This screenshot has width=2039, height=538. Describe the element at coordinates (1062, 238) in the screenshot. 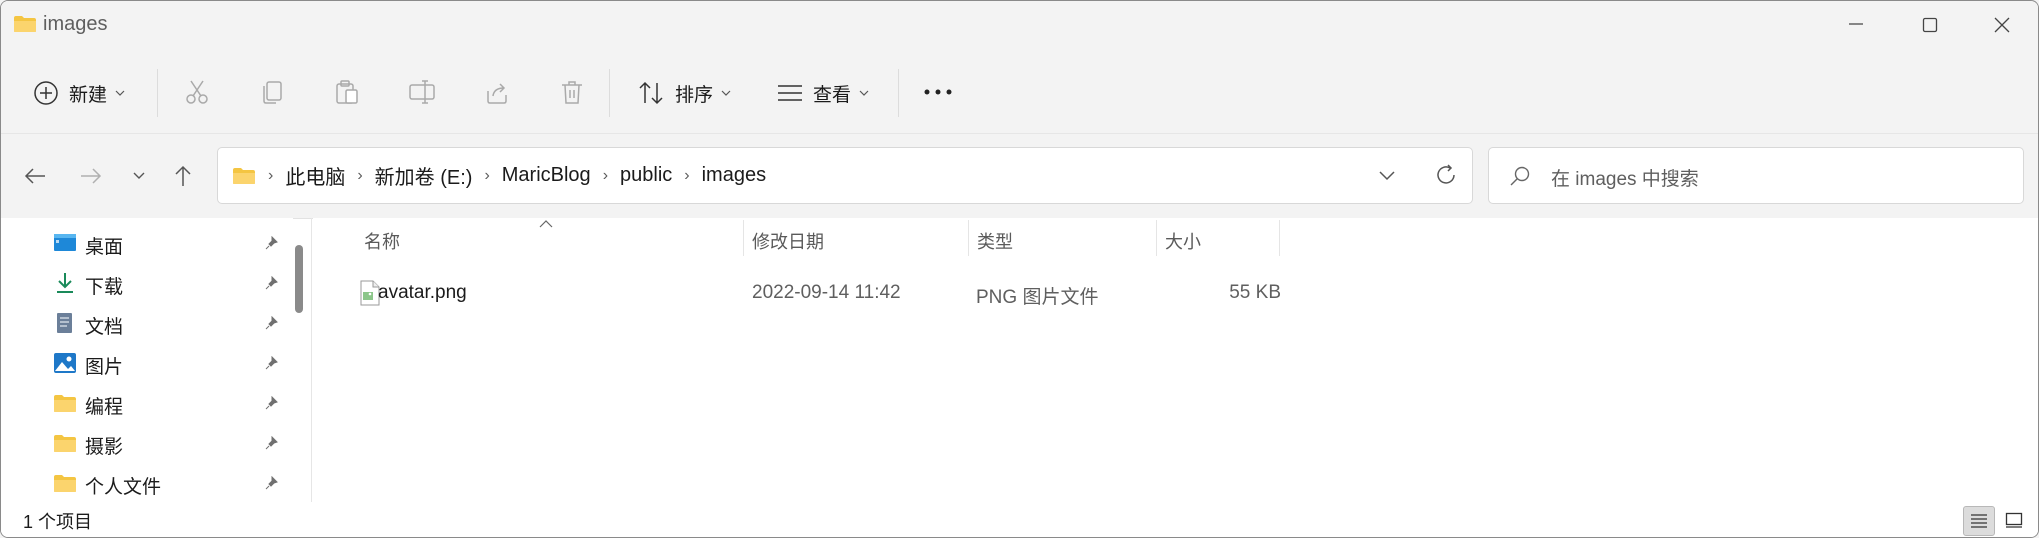

I see `column-header-type: 类型` at that location.